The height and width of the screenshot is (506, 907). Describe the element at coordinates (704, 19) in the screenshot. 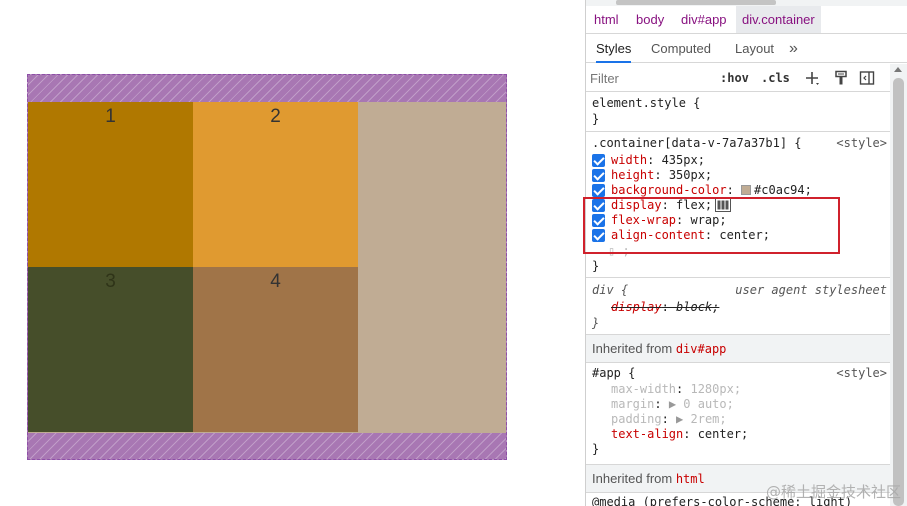

I see `breadcrumb-app: div#app` at that location.